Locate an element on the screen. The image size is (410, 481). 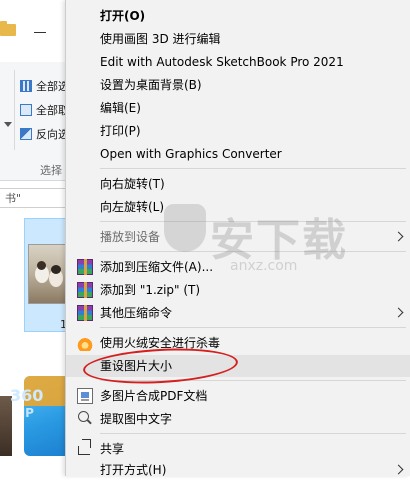
menu-item-label: 其他压缩命令 is located at coordinates (136, 313).